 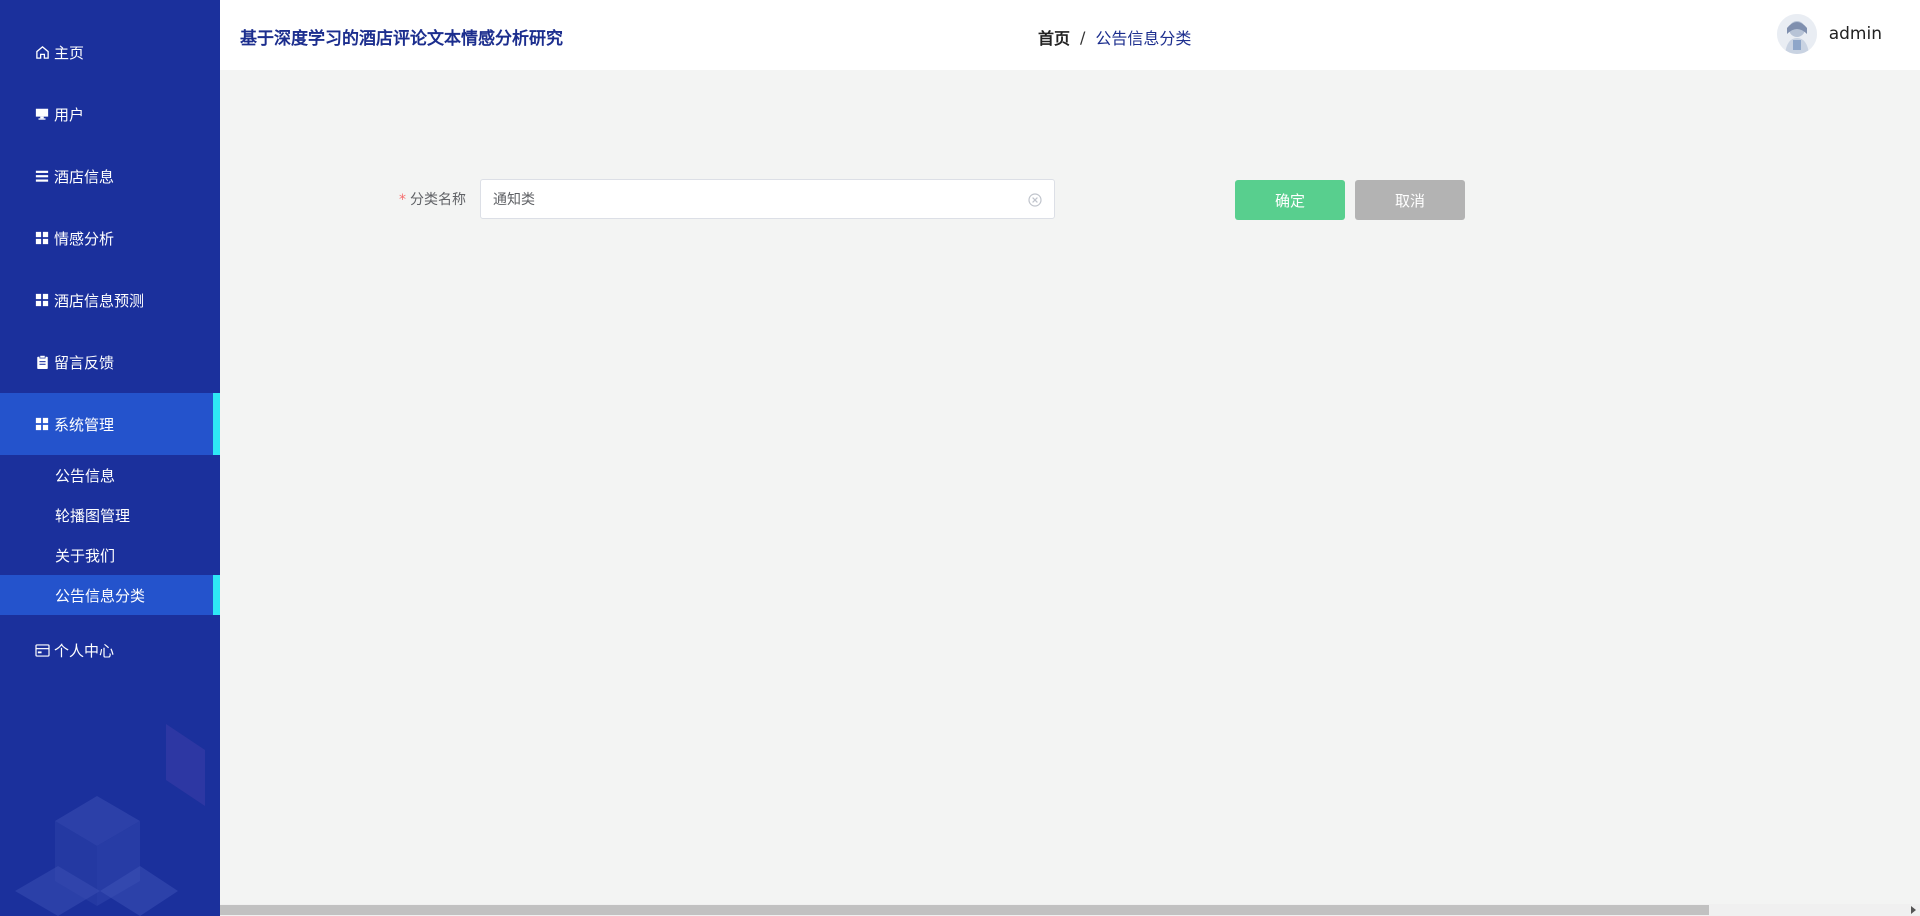 What do you see at coordinates (1143, 38) in the screenshot?
I see `breadcrumb-current: 公告信息分类` at bounding box center [1143, 38].